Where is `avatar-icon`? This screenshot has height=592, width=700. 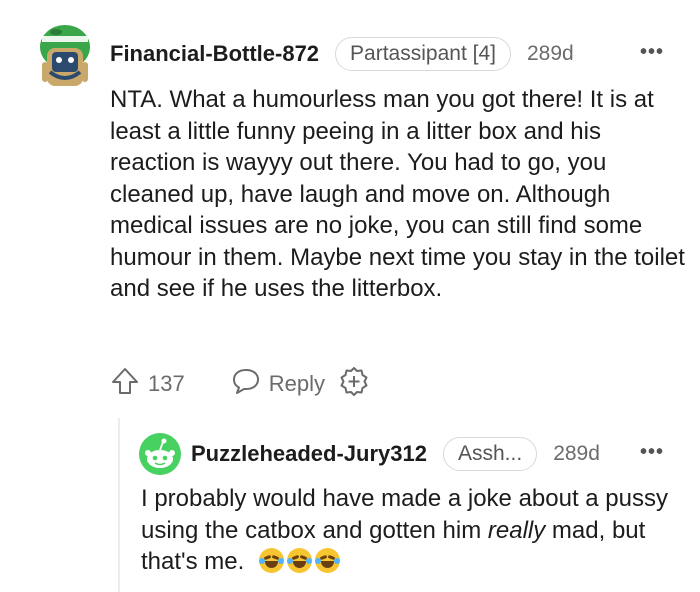 avatar-icon is located at coordinates (65, 55).